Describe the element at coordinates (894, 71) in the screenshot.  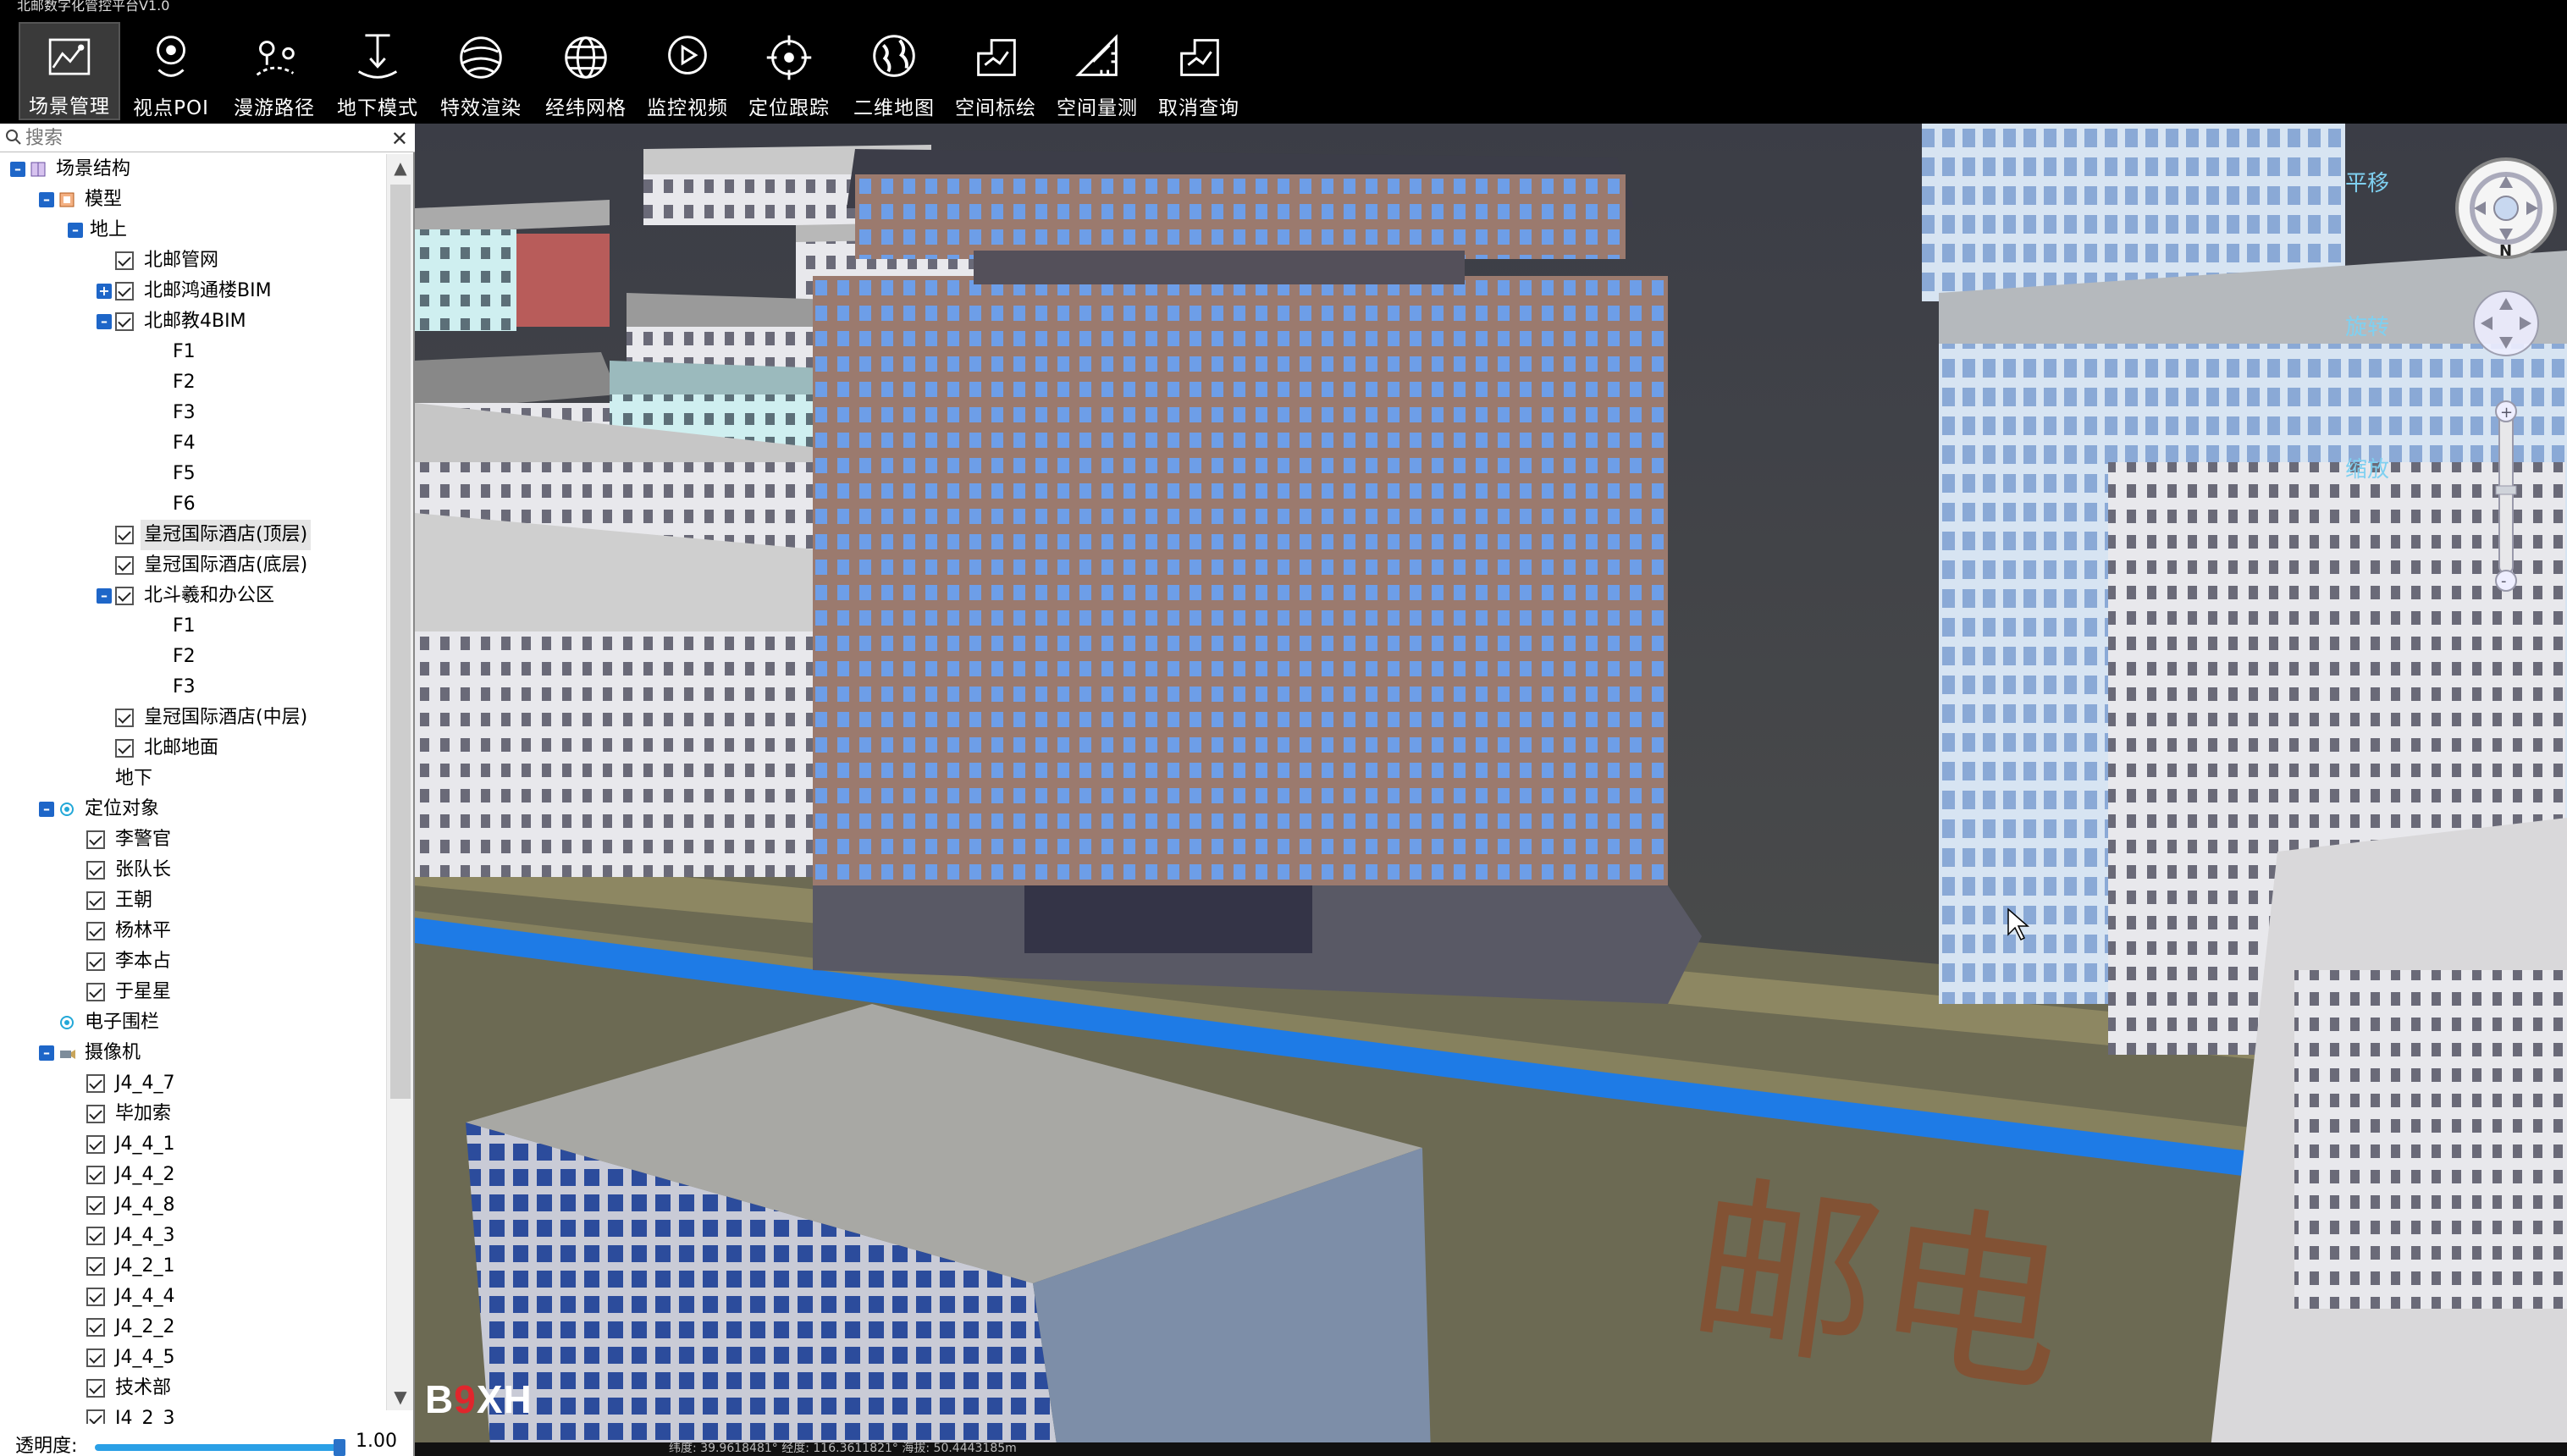
I see `toolbar-button-8: 二维地图` at that location.